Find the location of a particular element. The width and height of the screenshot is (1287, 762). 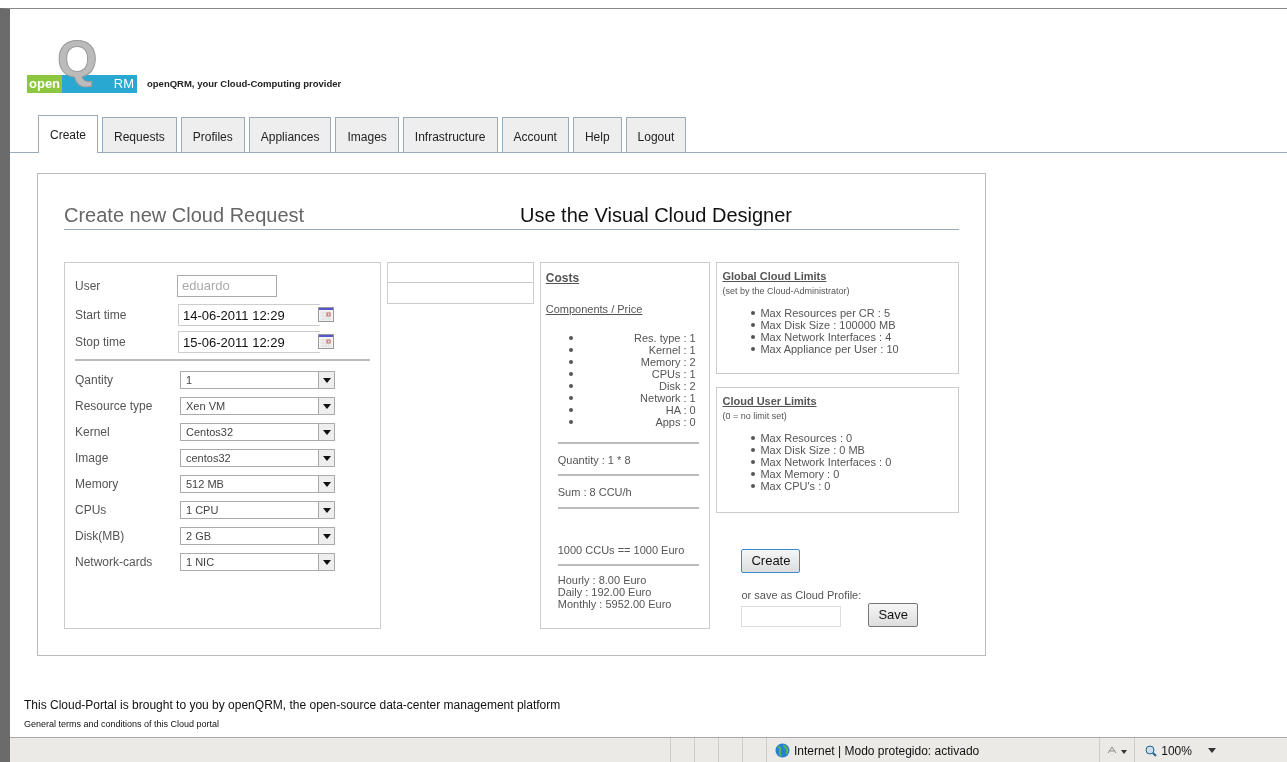

field-label: Network-cards is located at coordinates (114, 562).